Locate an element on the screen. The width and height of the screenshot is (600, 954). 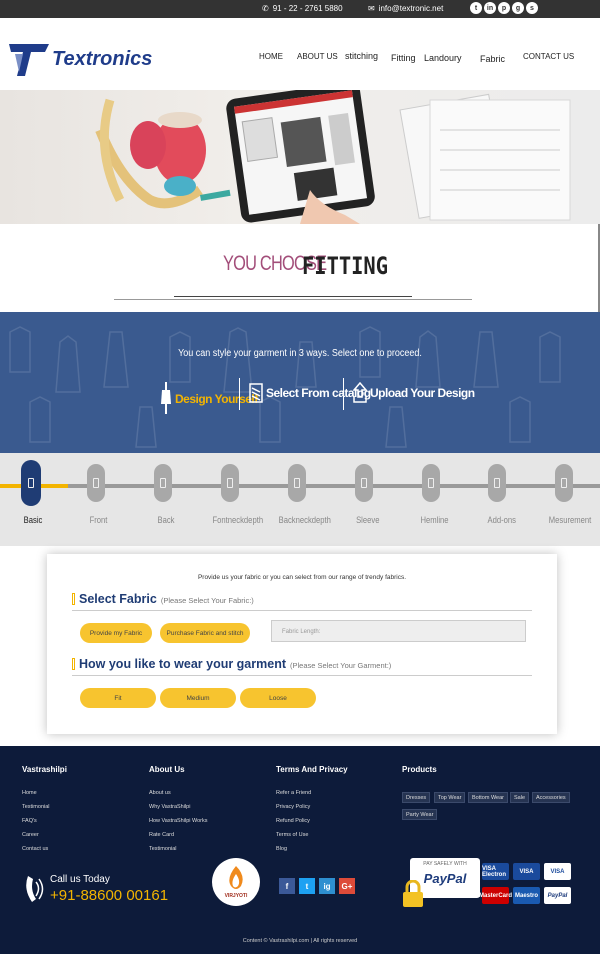
call-number: +91-88600 00161 is located at coordinates (109, 895).